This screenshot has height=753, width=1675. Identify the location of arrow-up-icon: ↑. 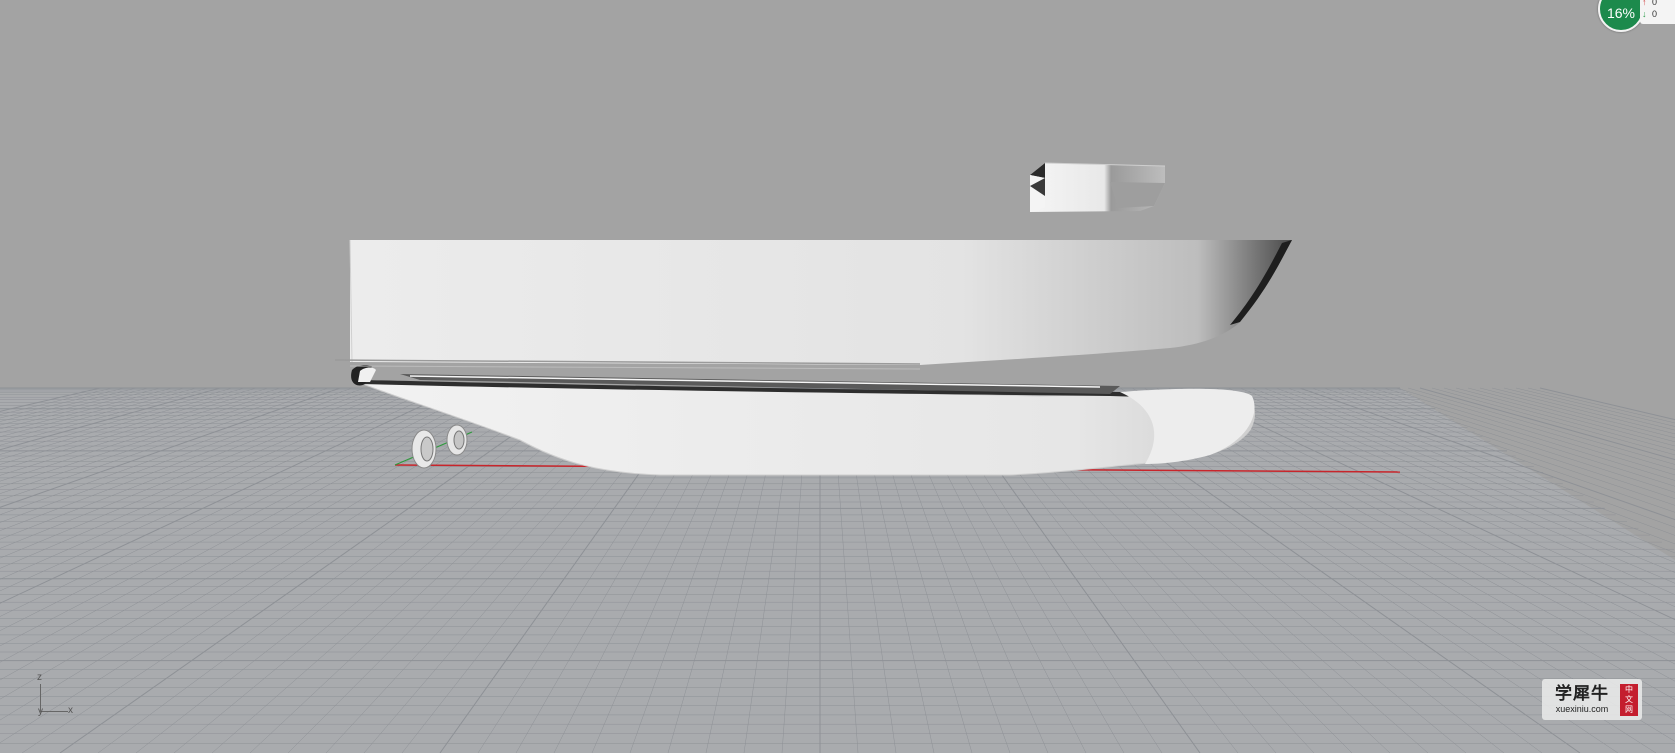
(1644, 3).